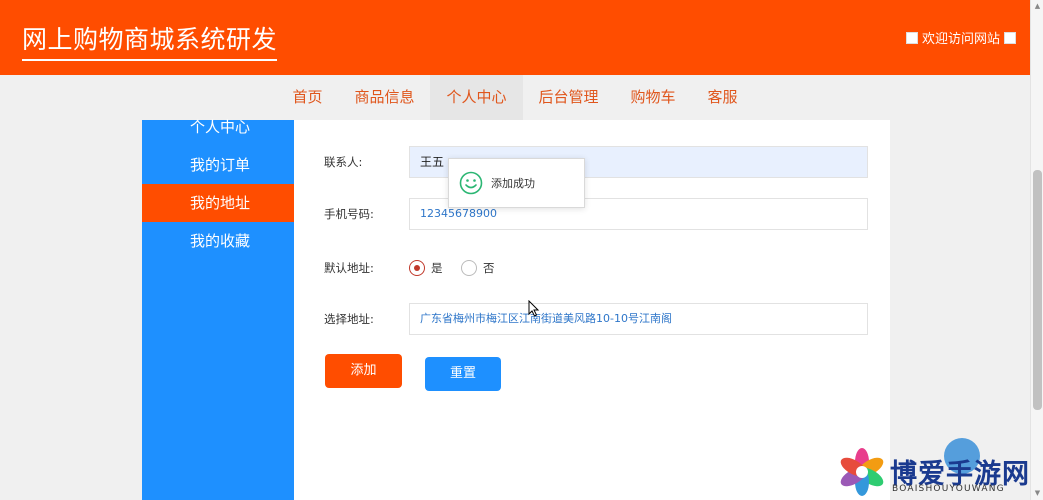 This screenshot has height=500, width=1043. Describe the element at coordinates (1037, 290) in the screenshot. I see `scroll-thumb` at that location.